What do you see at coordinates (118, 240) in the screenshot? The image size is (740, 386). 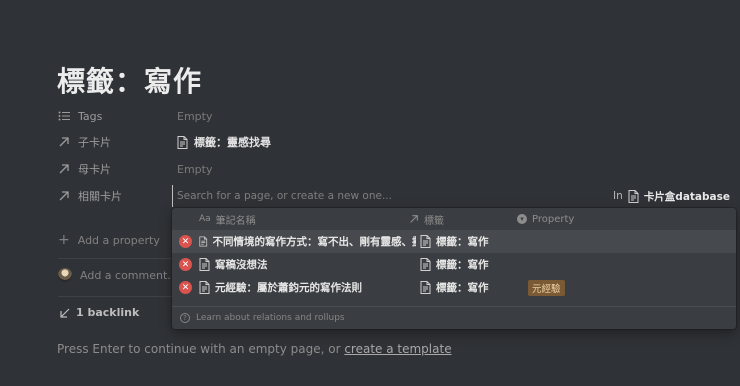 I see `add-property-label: Add a property` at bounding box center [118, 240].